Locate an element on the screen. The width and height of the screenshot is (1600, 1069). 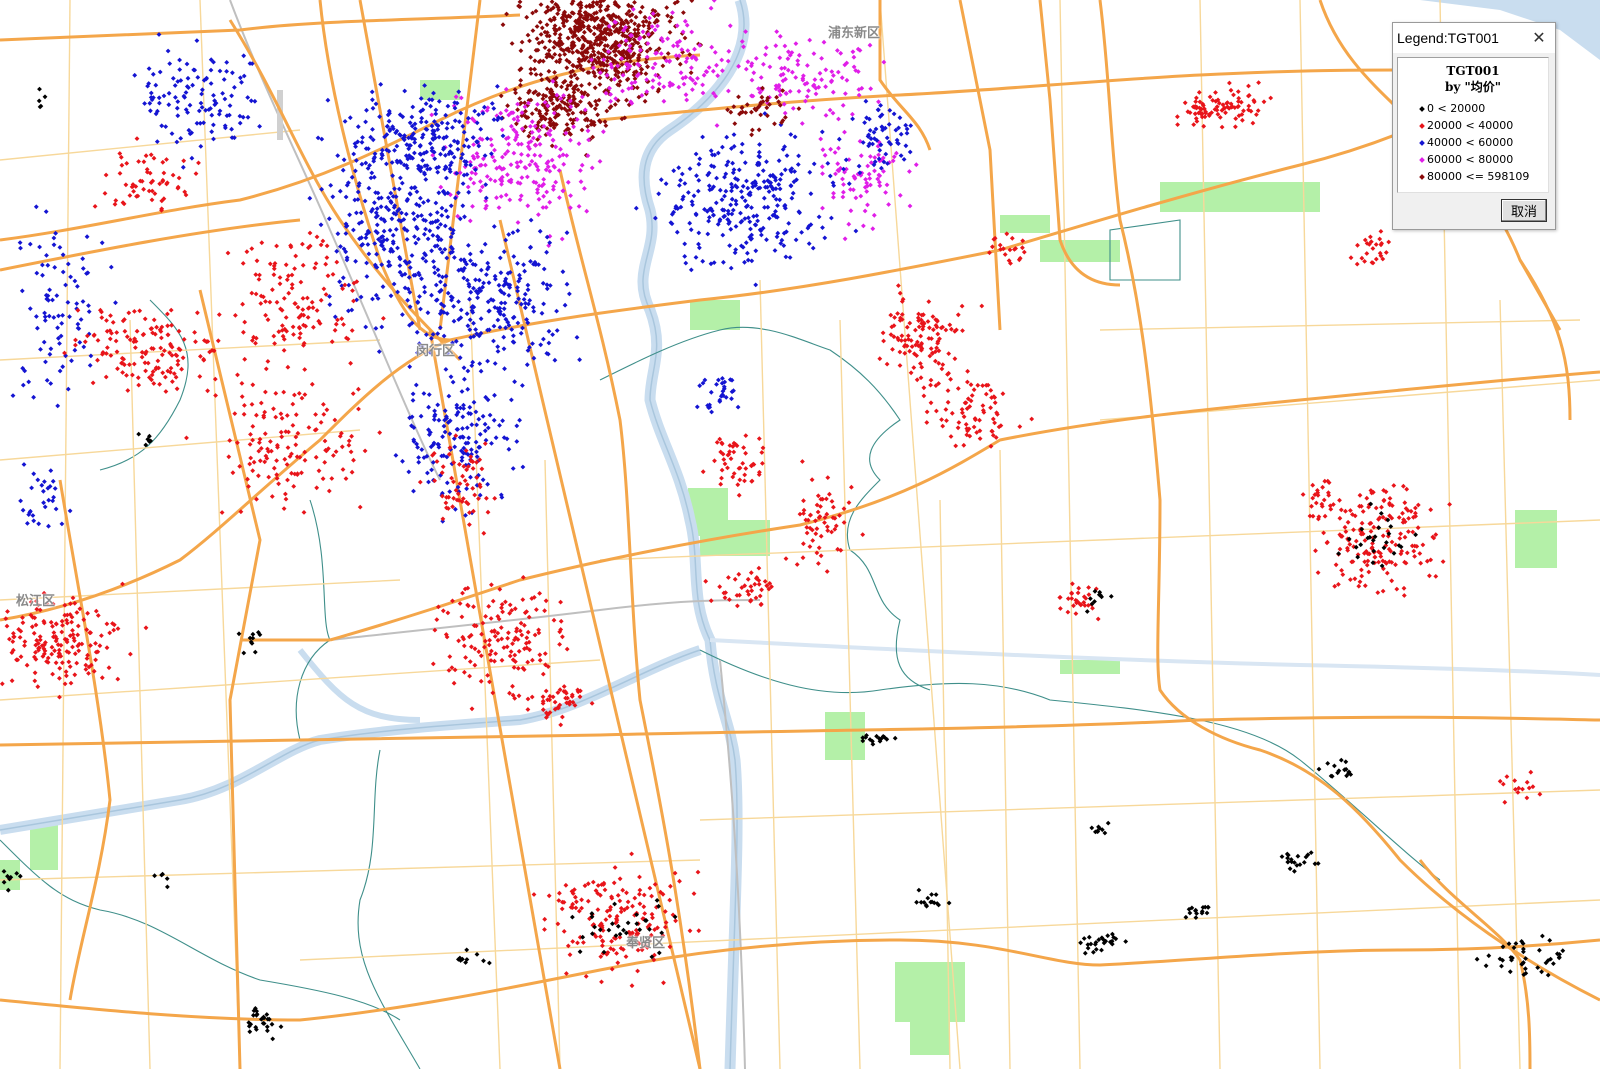
legend-titlebar: Legend:TGT001 ✕ is located at coordinates (1474, 38).